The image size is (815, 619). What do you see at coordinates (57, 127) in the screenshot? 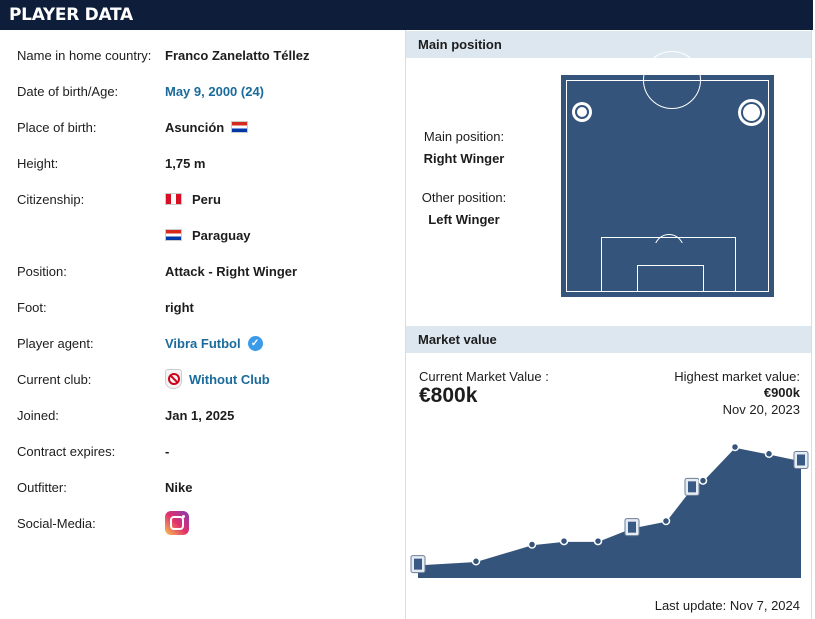
I see `info-label: Place of birth:` at bounding box center [57, 127].